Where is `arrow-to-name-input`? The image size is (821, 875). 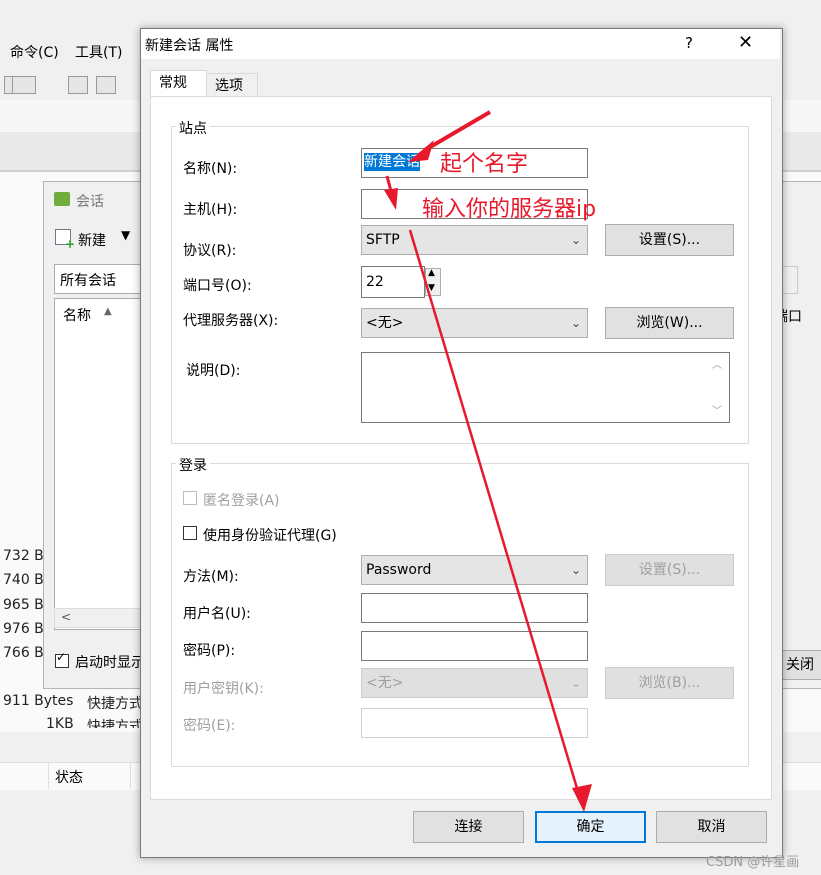
arrow-to-name-input is located at coordinates (457, 131).